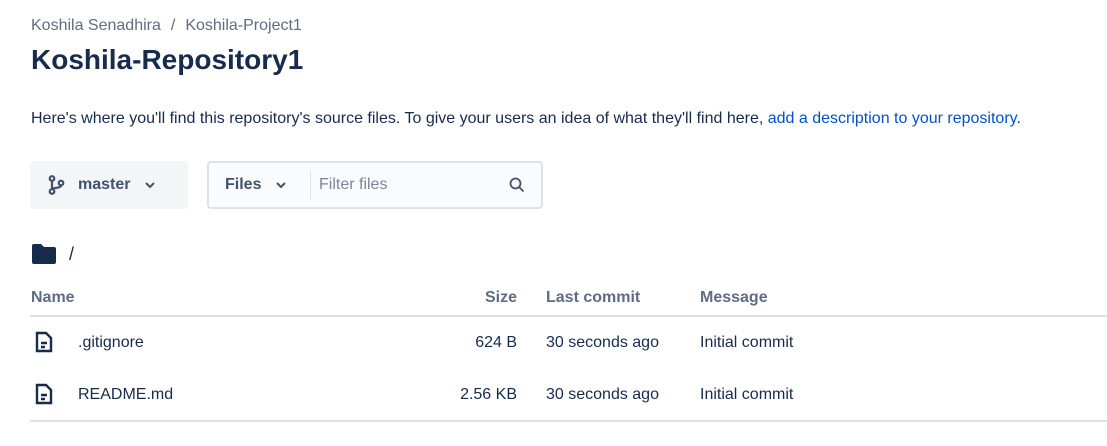 The image size is (1107, 446). I want to click on breadcrumb-project: Koshila-Project1, so click(243, 25).